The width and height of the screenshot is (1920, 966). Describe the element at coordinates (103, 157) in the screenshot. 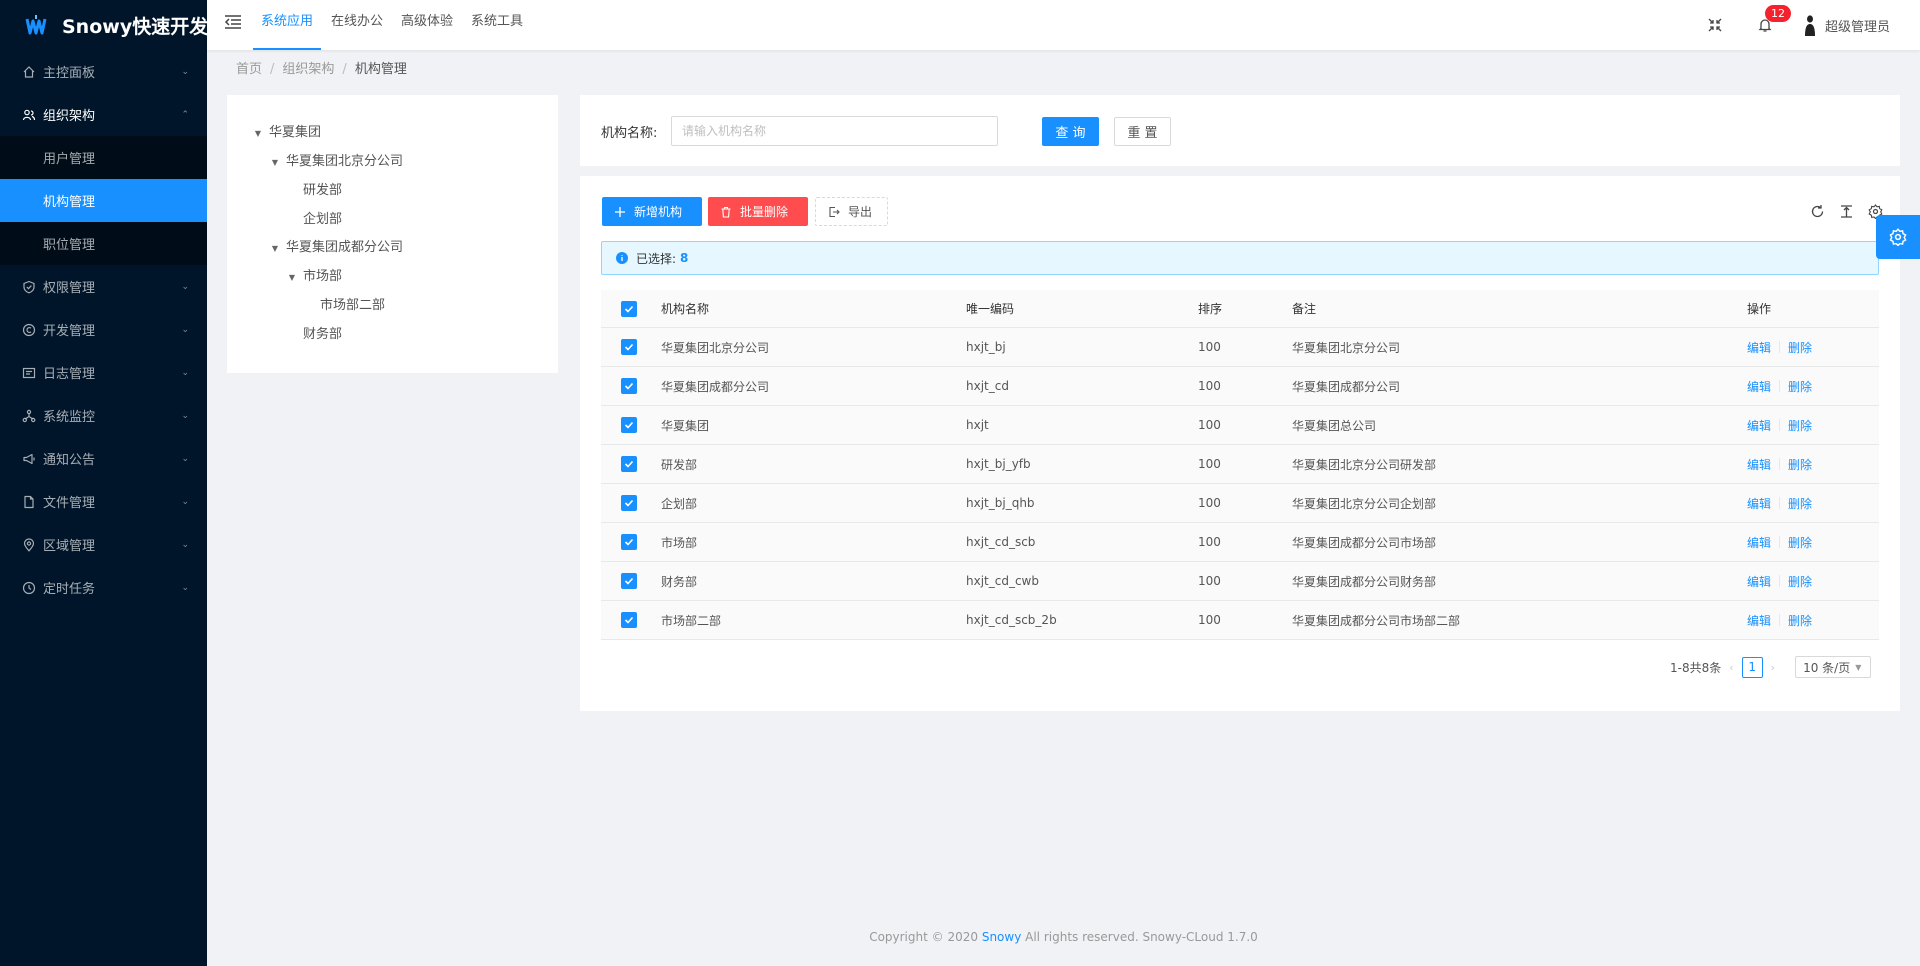

I see `submenu-item-users: 用户管理` at that location.